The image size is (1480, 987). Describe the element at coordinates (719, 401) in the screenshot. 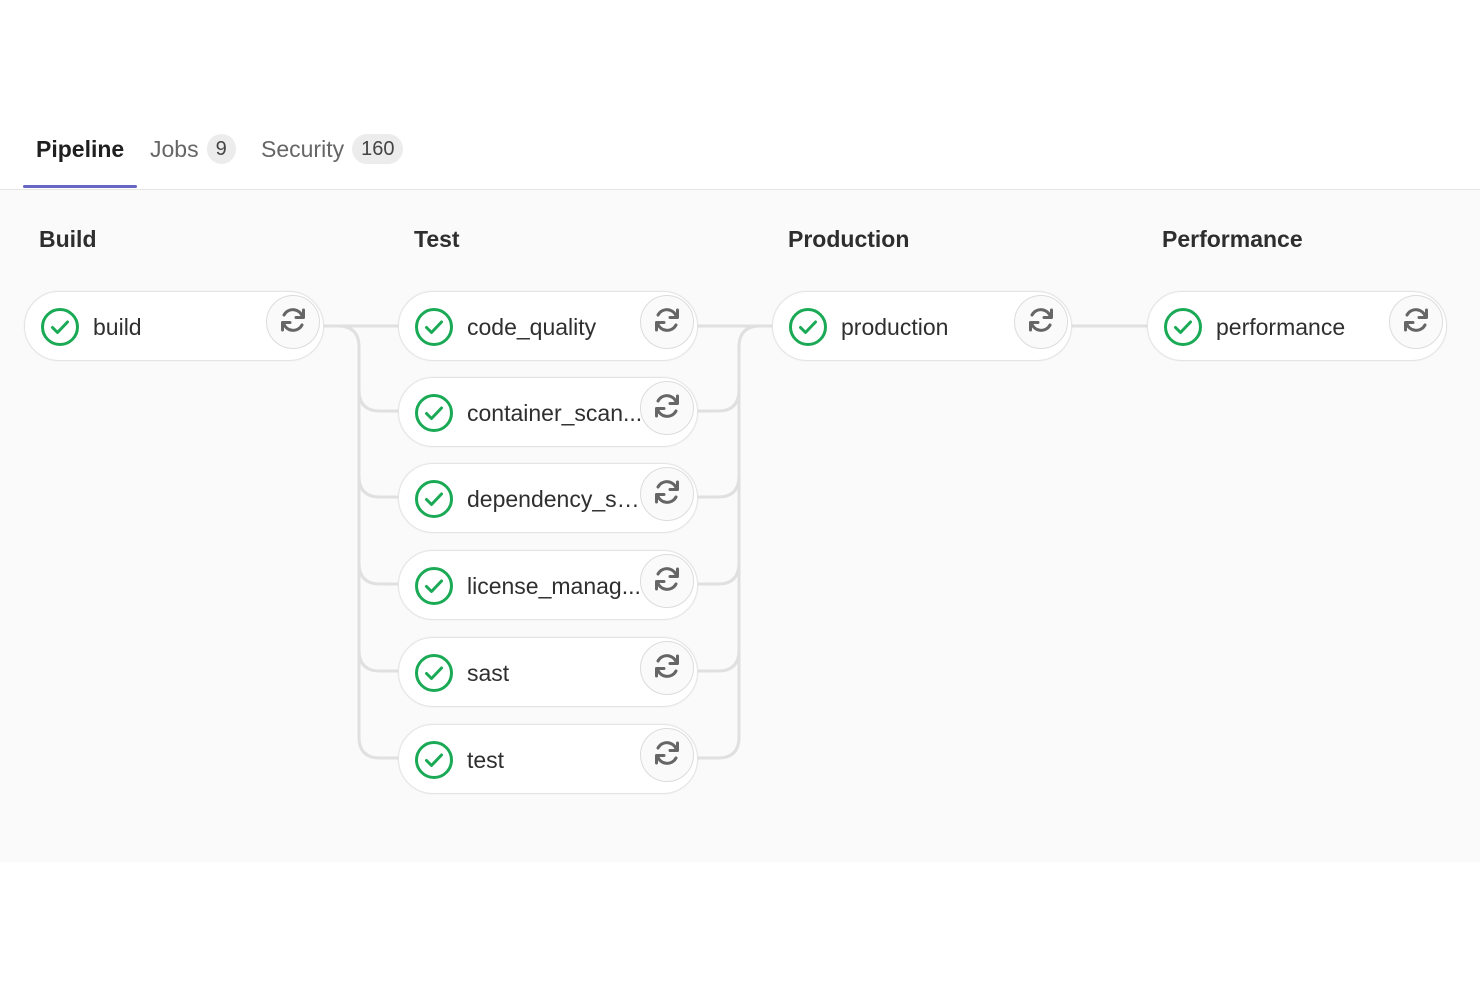

I see `connector-merge-container` at that location.